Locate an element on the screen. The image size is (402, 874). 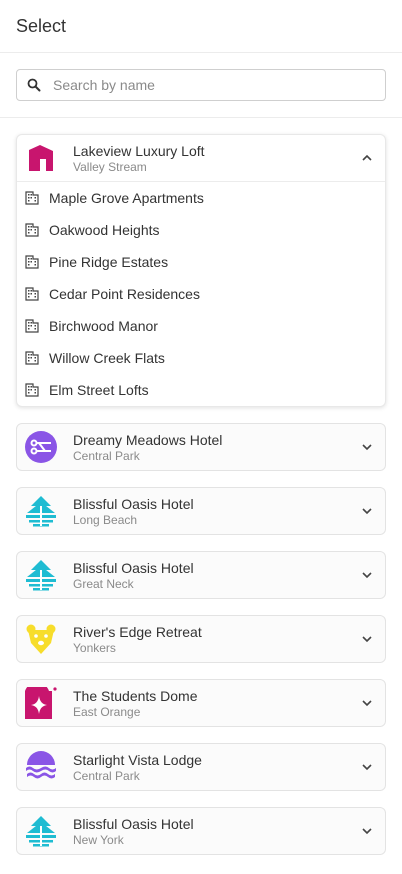
building-item: Cedar Point Residences is located at coordinates (201, 294).